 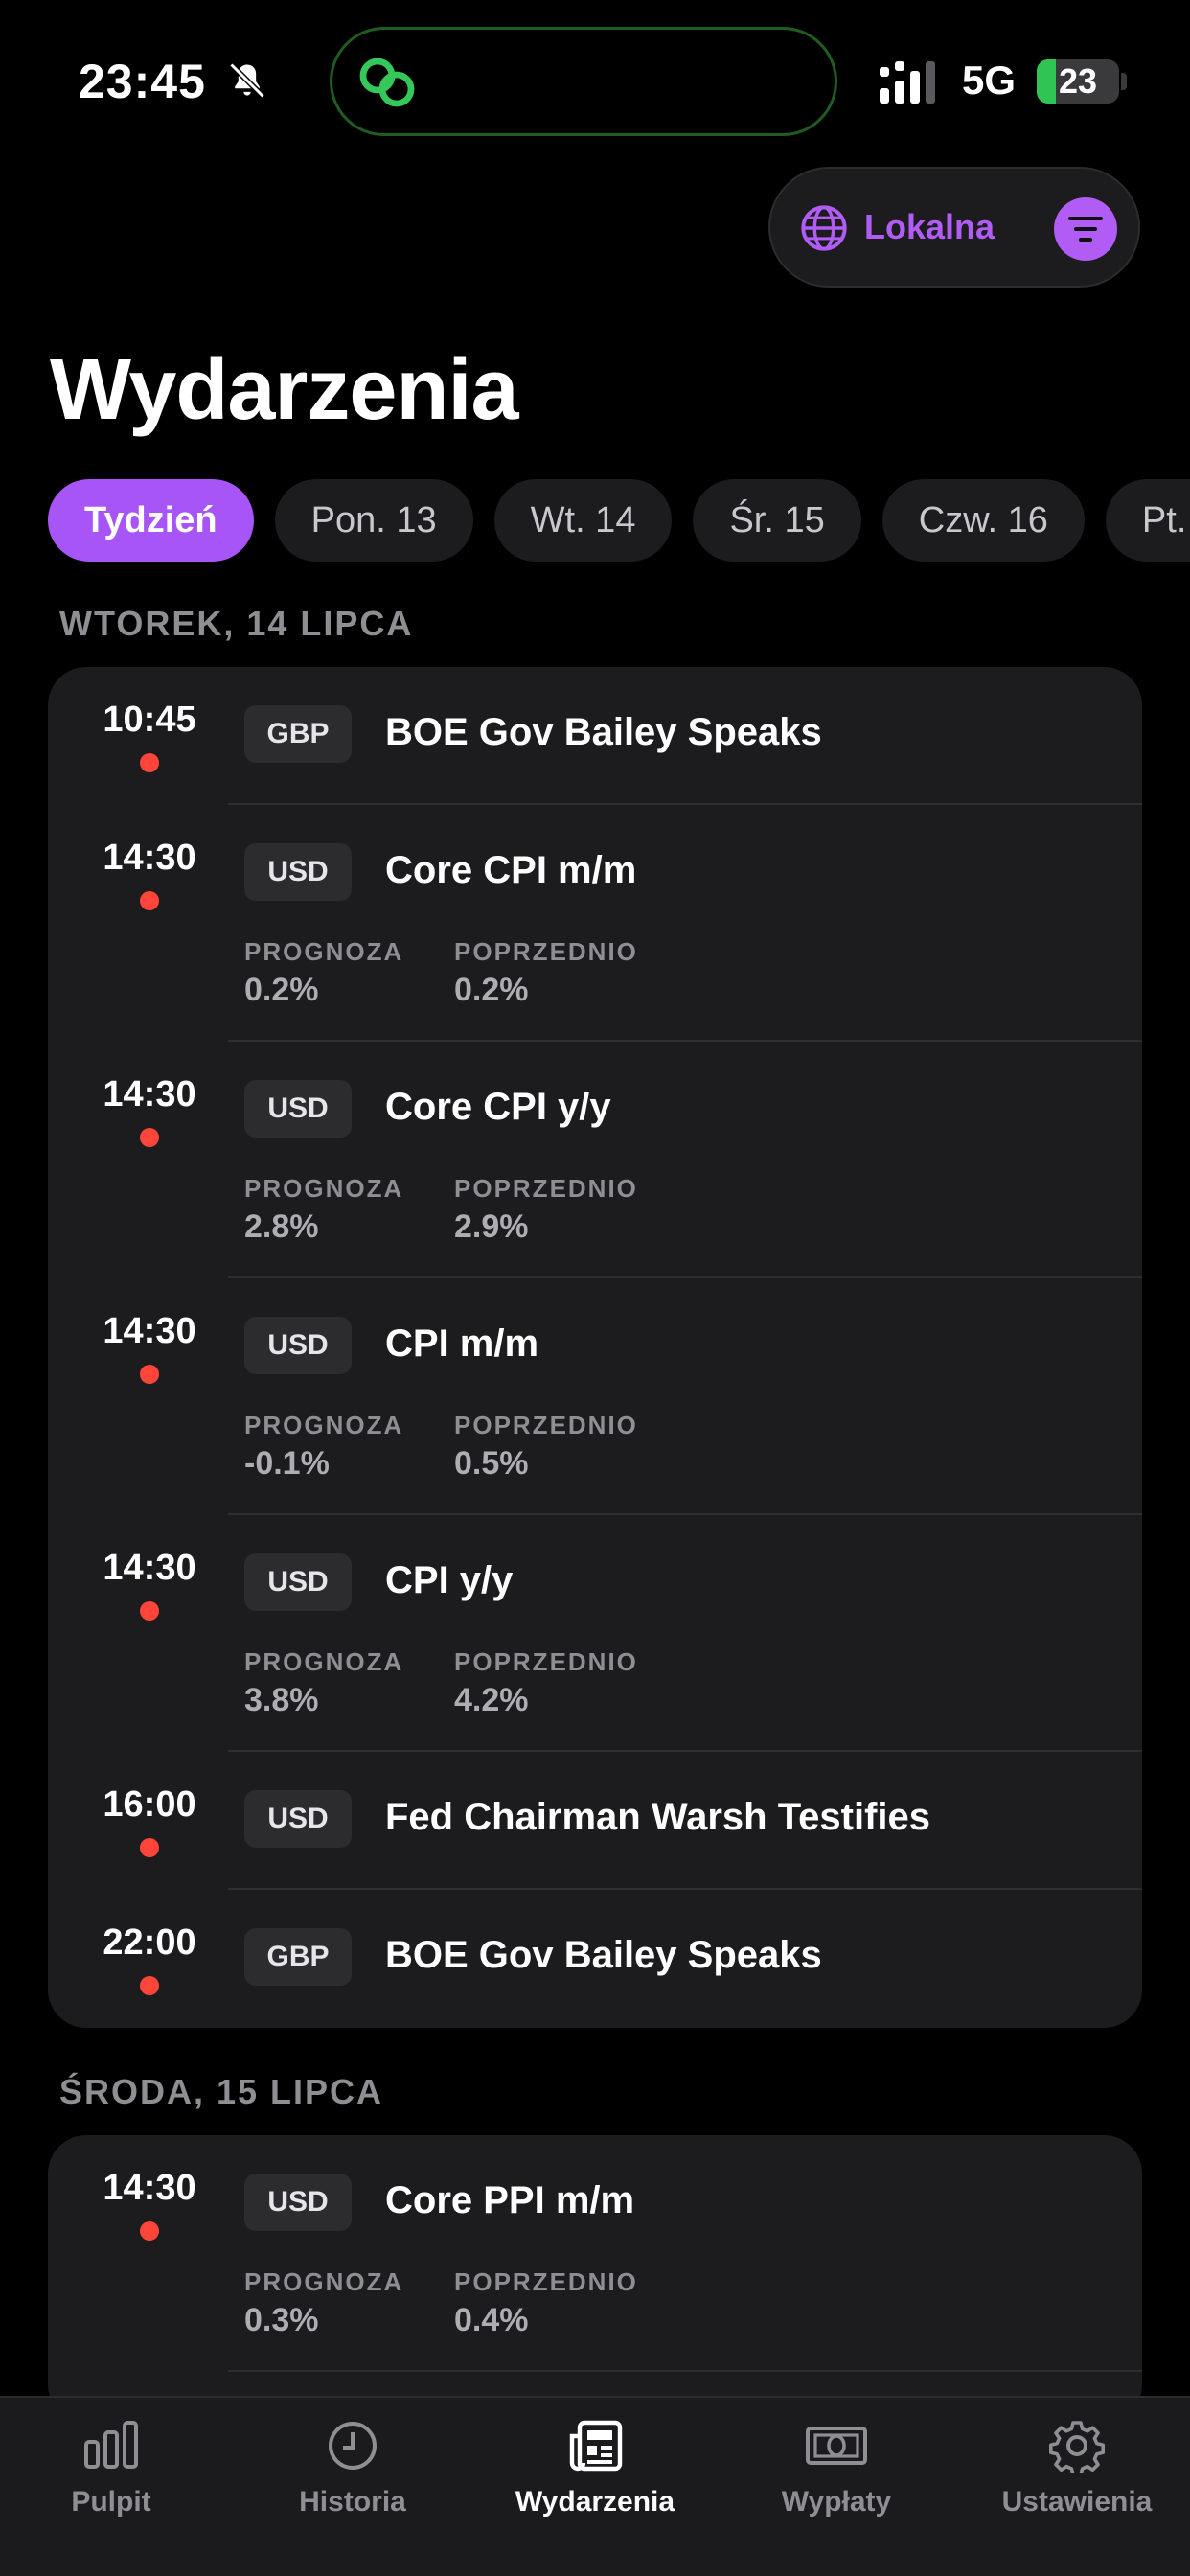 What do you see at coordinates (151, 520) in the screenshot?
I see `tab-week: Tydzień` at bounding box center [151, 520].